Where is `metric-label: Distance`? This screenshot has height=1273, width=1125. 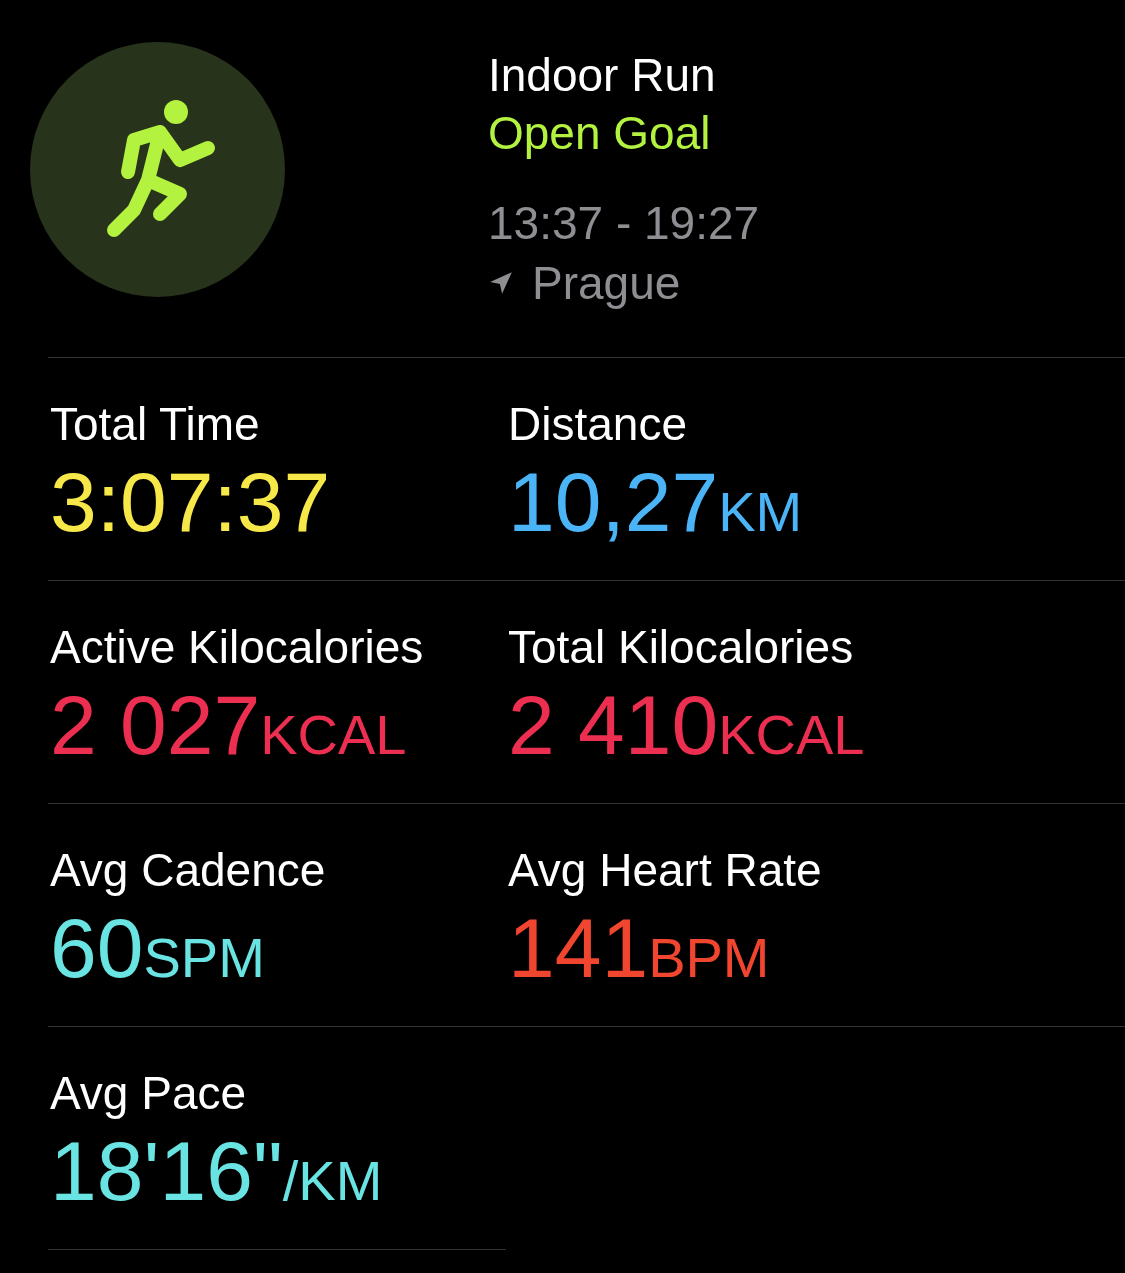
metric-label: Distance is located at coordinates (598, 424).